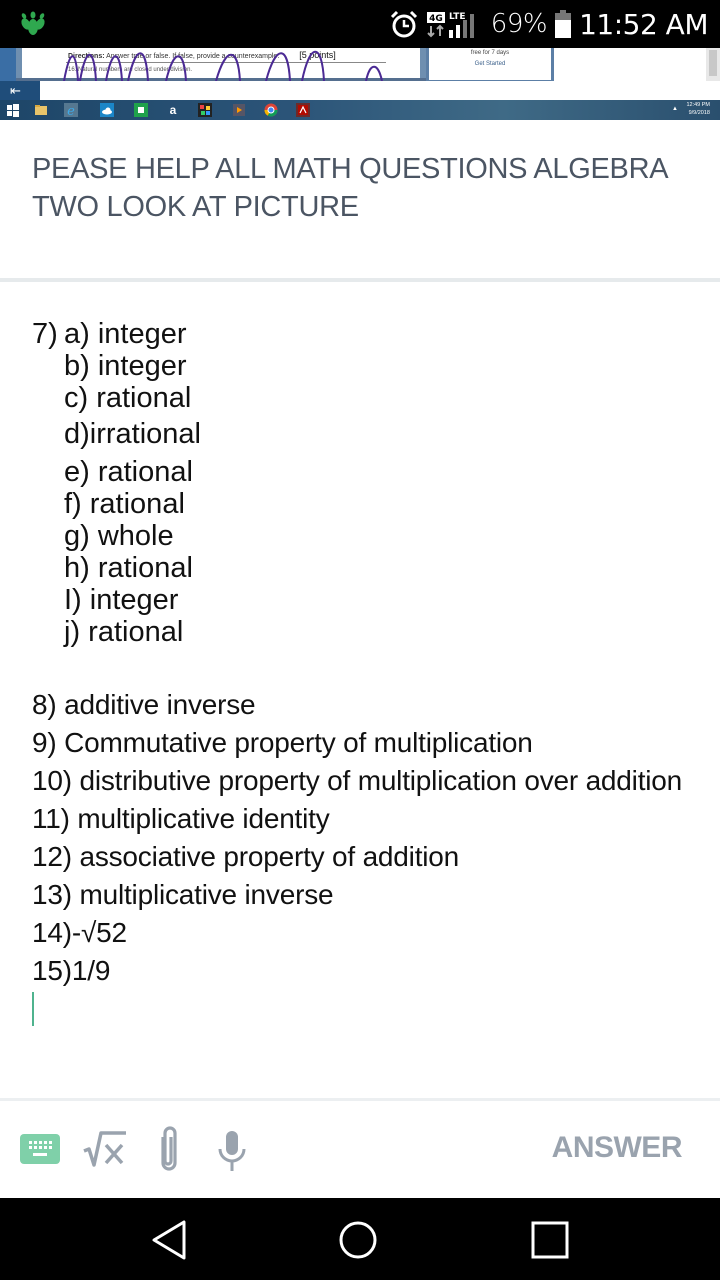 The width and height of the screenshot is (720, 1280). What do you see at coordinates (13, 110) in the screenshot?
I see `windows-start-icon` at bounding box center [13, 110].